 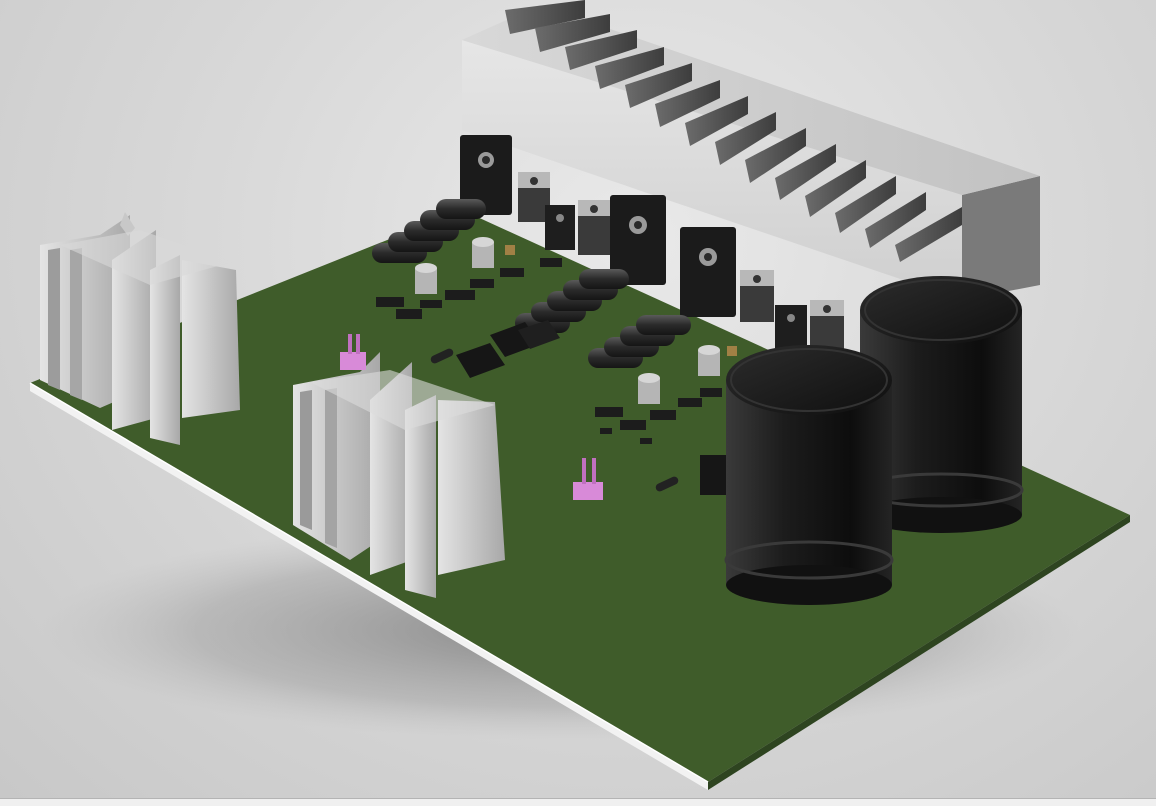 I want to click on filter-capacitor-front, so click(x=809, y=475).